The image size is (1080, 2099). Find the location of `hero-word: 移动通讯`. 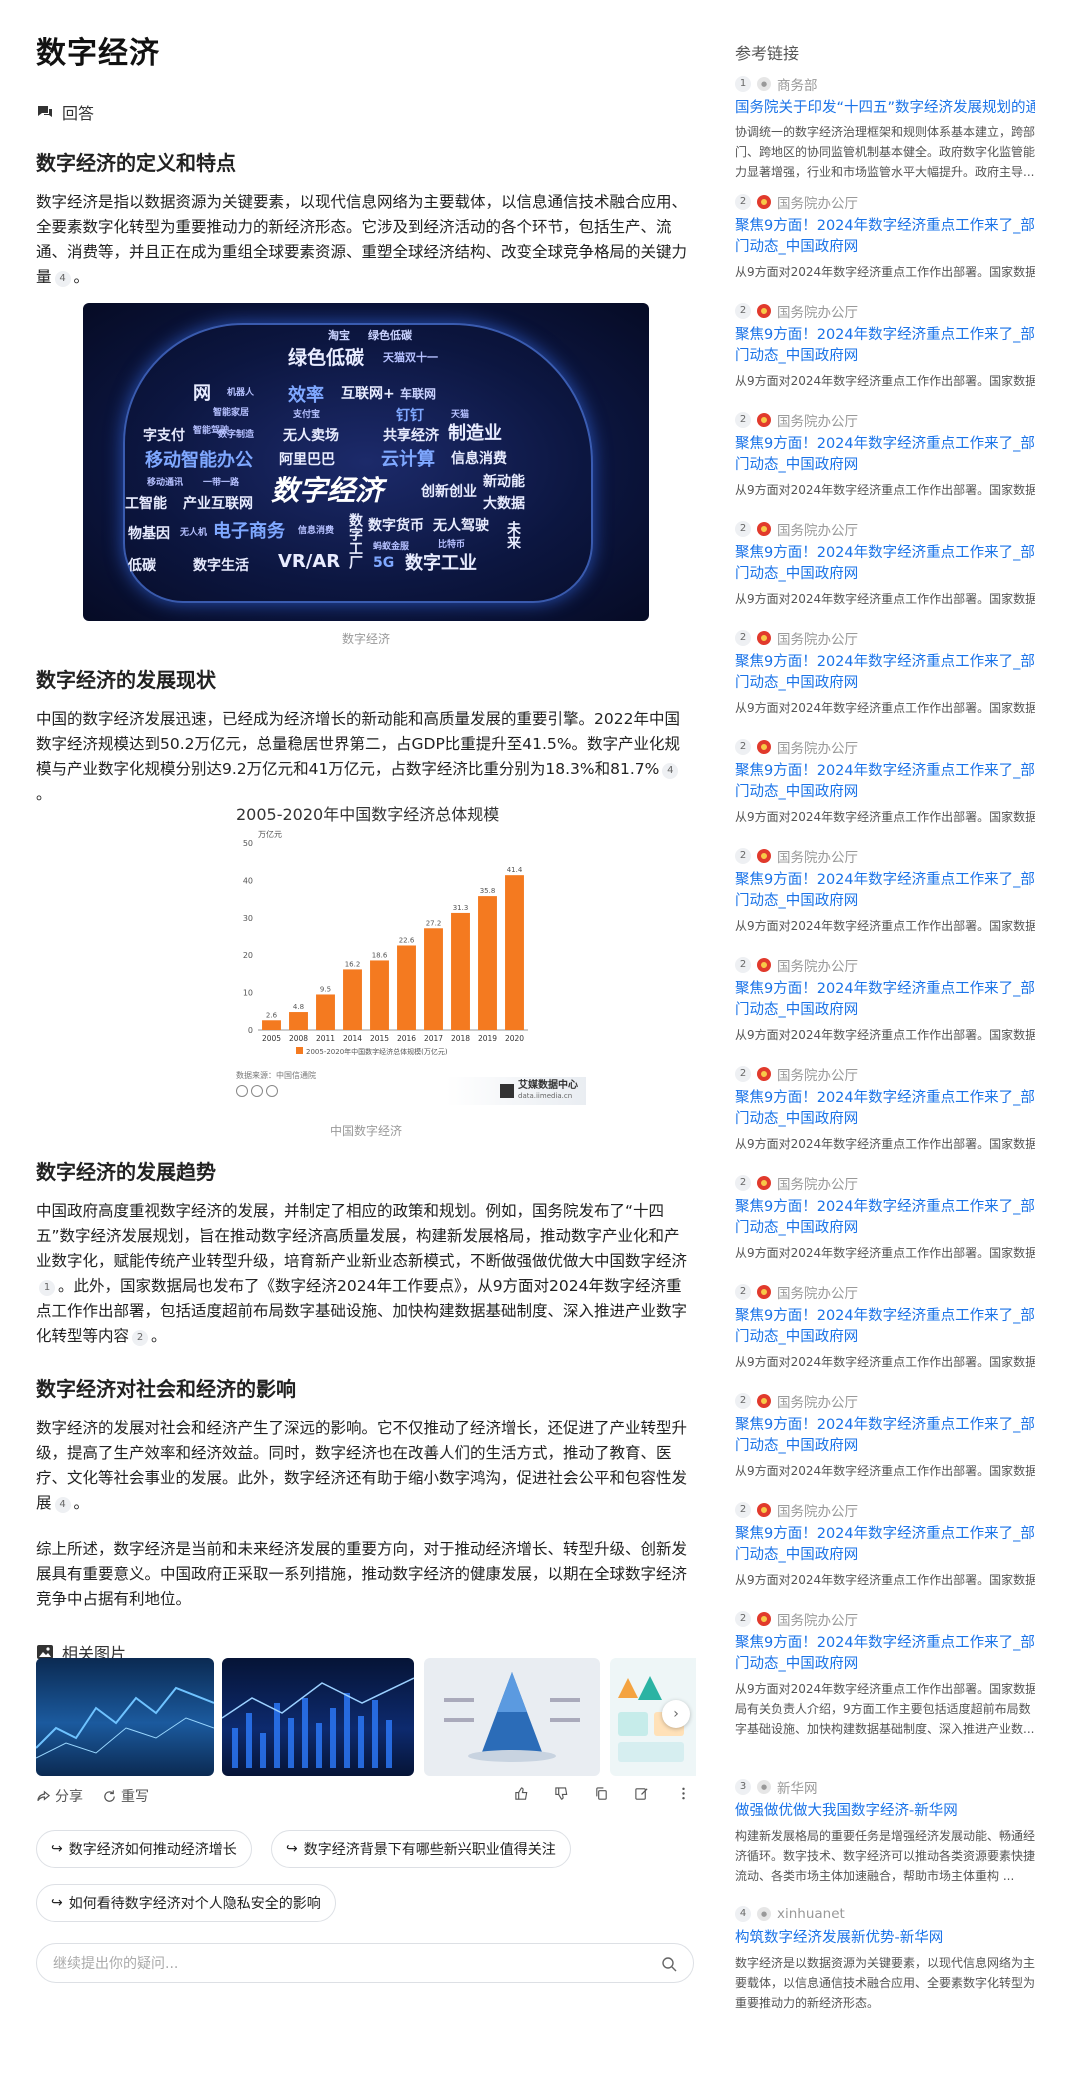

hero-word: 移动通讯 is located at coordinates (165, 483).